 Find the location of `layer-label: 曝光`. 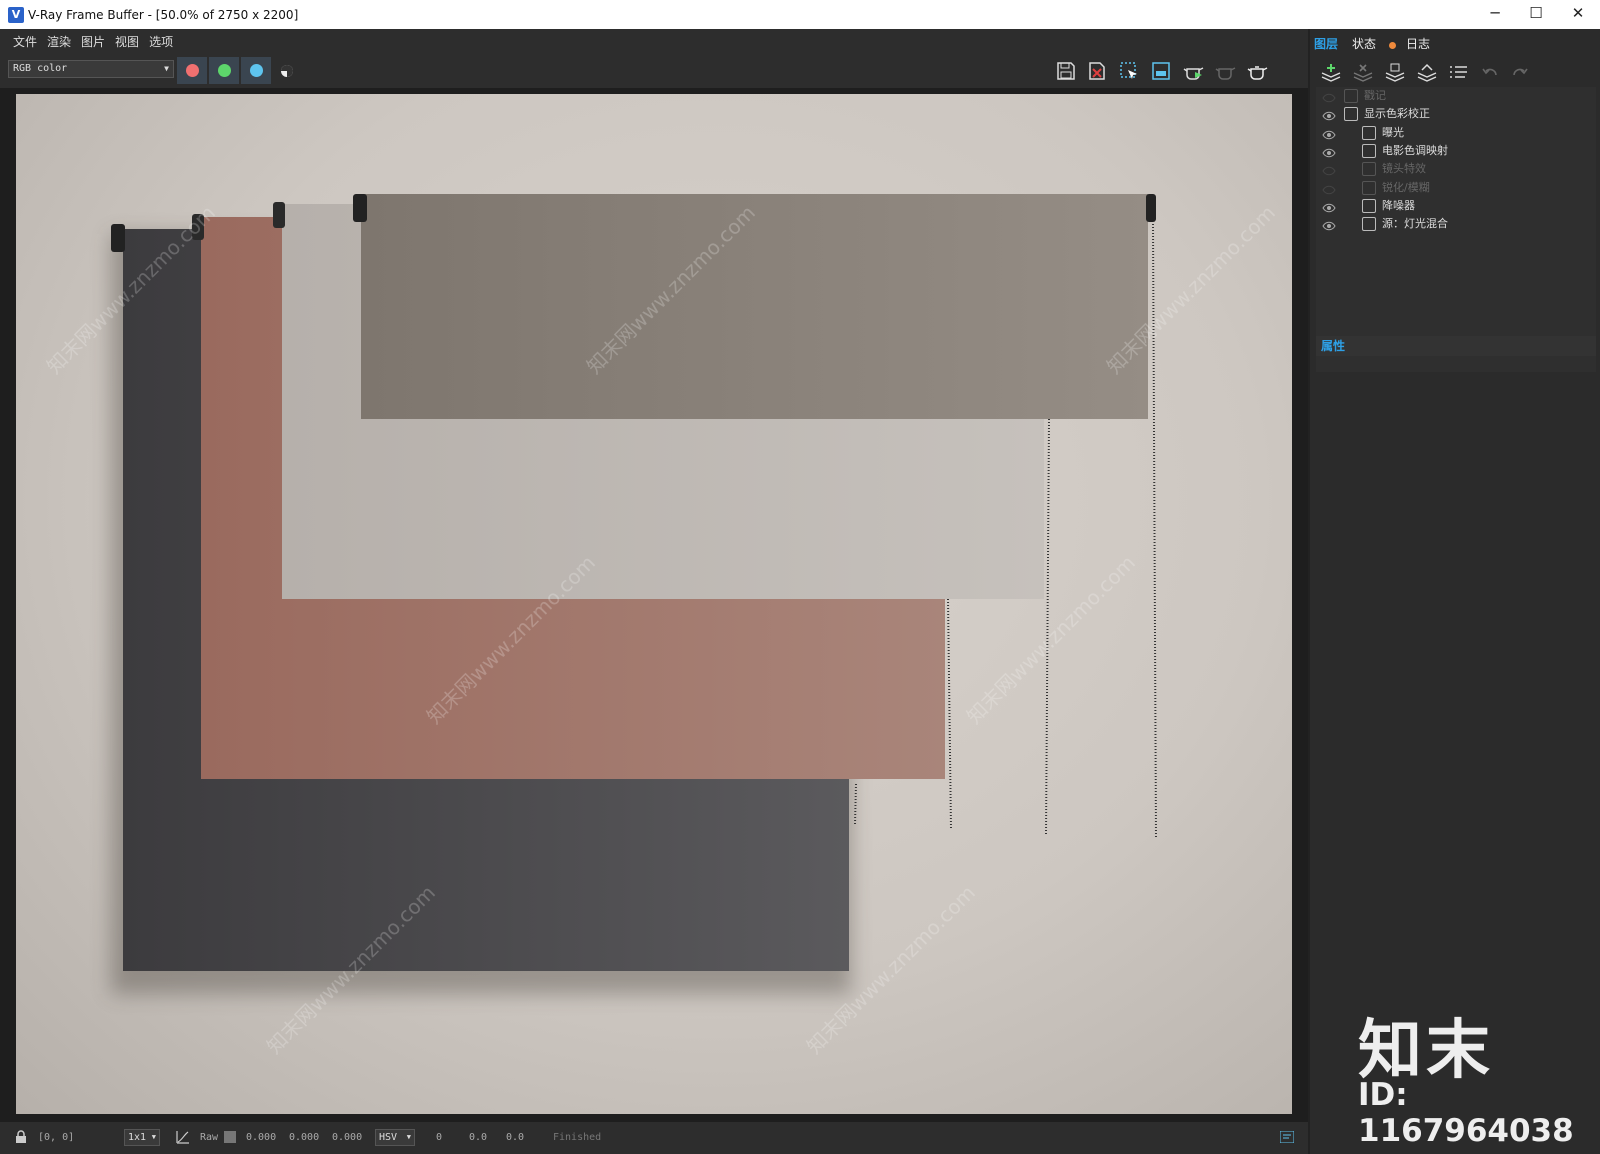

layer-label: 曝光 is located at coordinates (1393, 132).